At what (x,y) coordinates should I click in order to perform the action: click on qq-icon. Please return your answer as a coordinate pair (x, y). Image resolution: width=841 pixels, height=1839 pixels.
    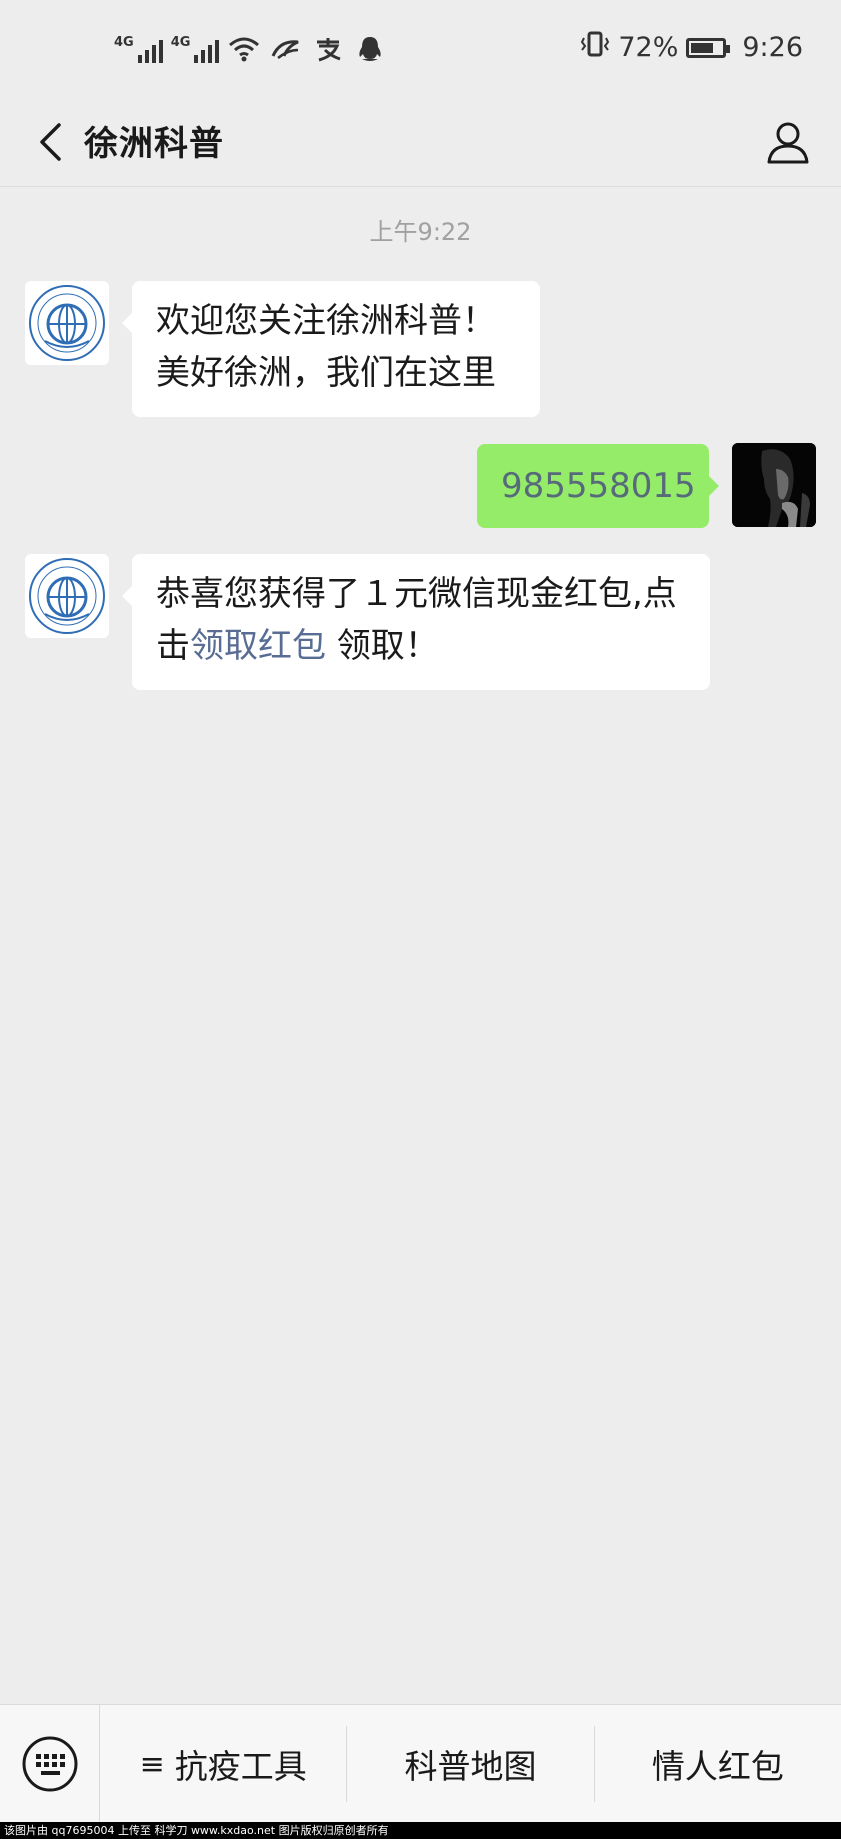
    Looking at the image, I should click on (370, 49).